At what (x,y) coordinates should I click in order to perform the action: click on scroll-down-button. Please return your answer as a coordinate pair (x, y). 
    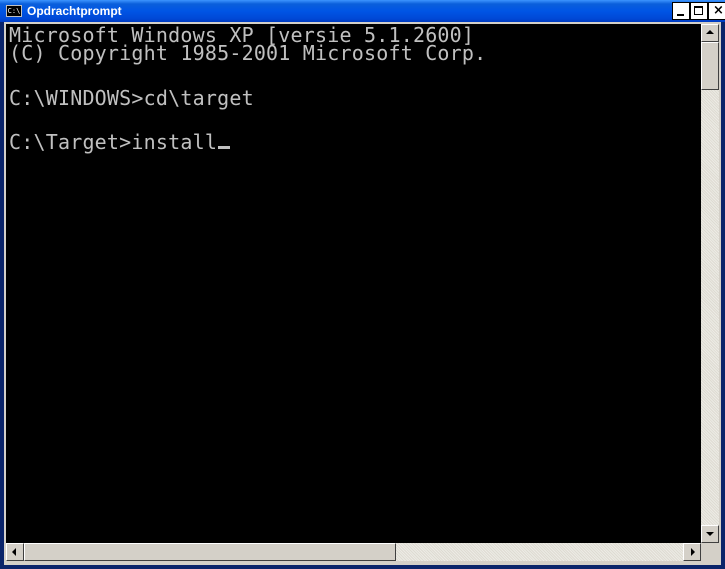
    Looking at the image, I should click on (710, 534).